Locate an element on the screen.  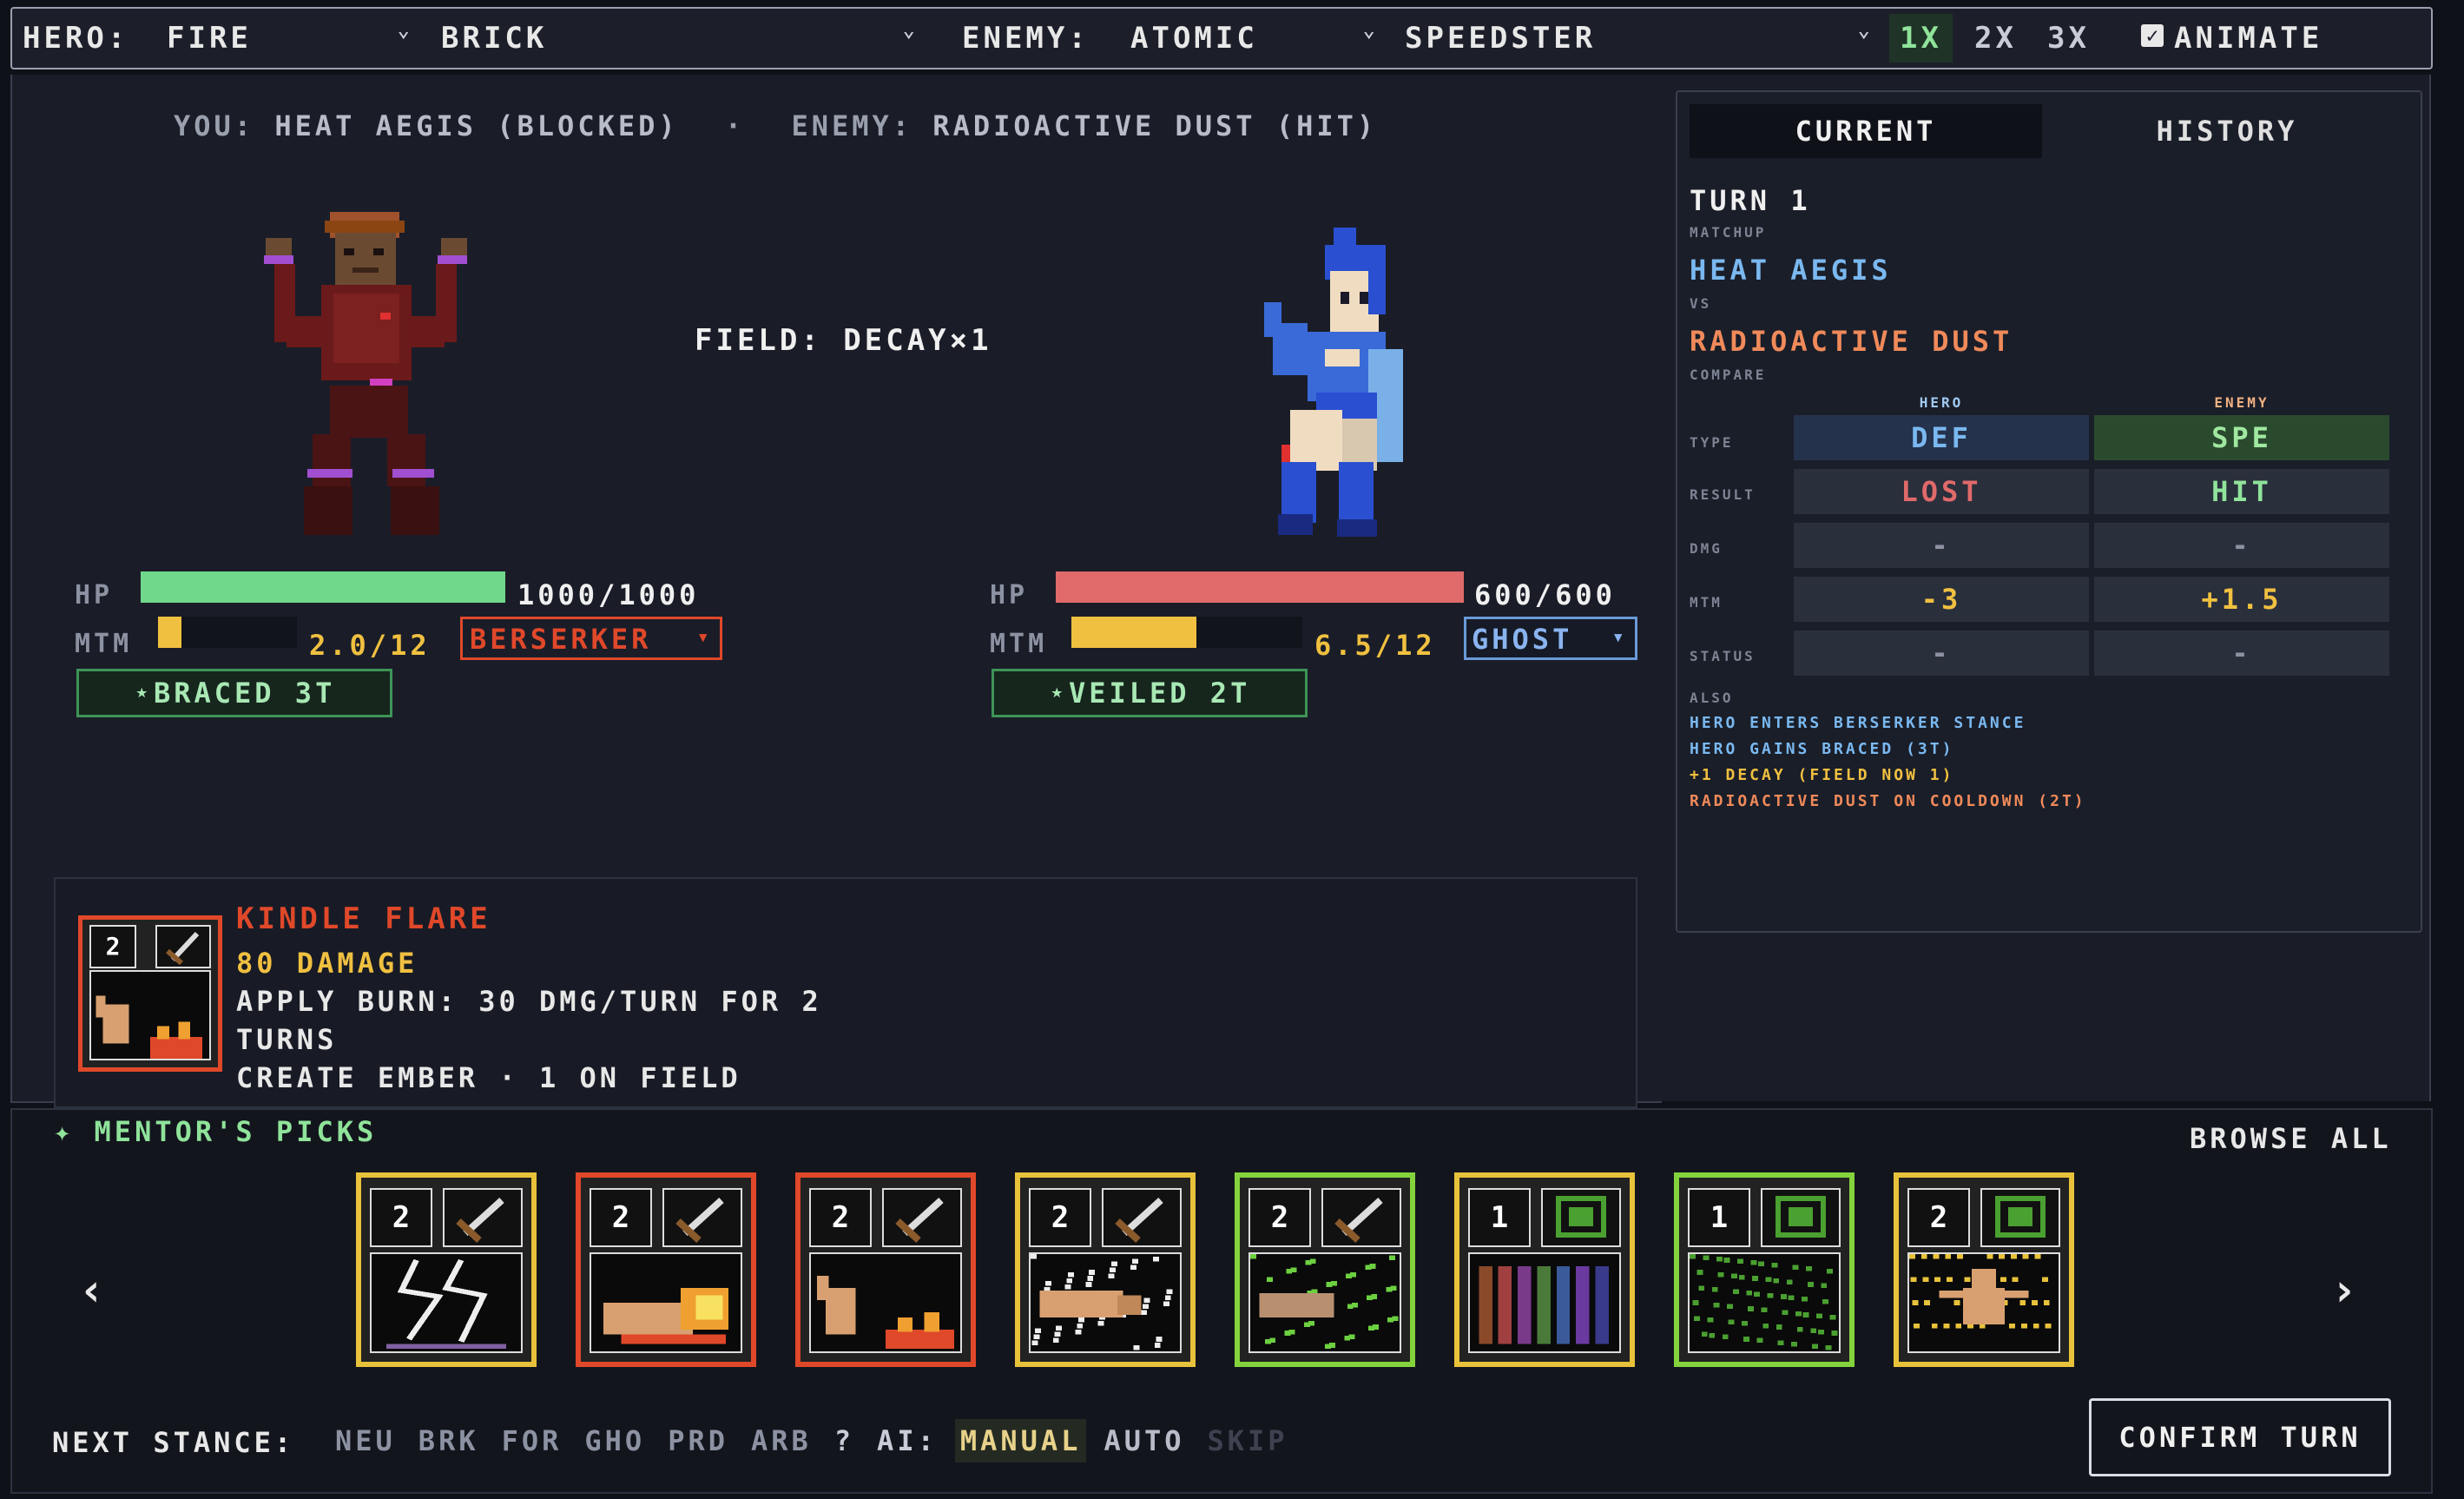
hero-status-badge: ⋆BRACED 3T is located at coordinates (234, 693).